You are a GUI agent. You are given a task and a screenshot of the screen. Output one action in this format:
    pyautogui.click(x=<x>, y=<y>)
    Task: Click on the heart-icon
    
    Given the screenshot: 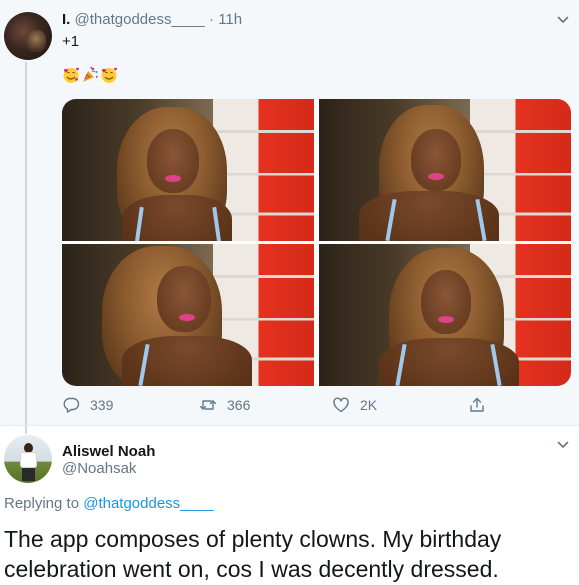 What is the action you would take?
    pyautogui.click(x=341, y=405)
    